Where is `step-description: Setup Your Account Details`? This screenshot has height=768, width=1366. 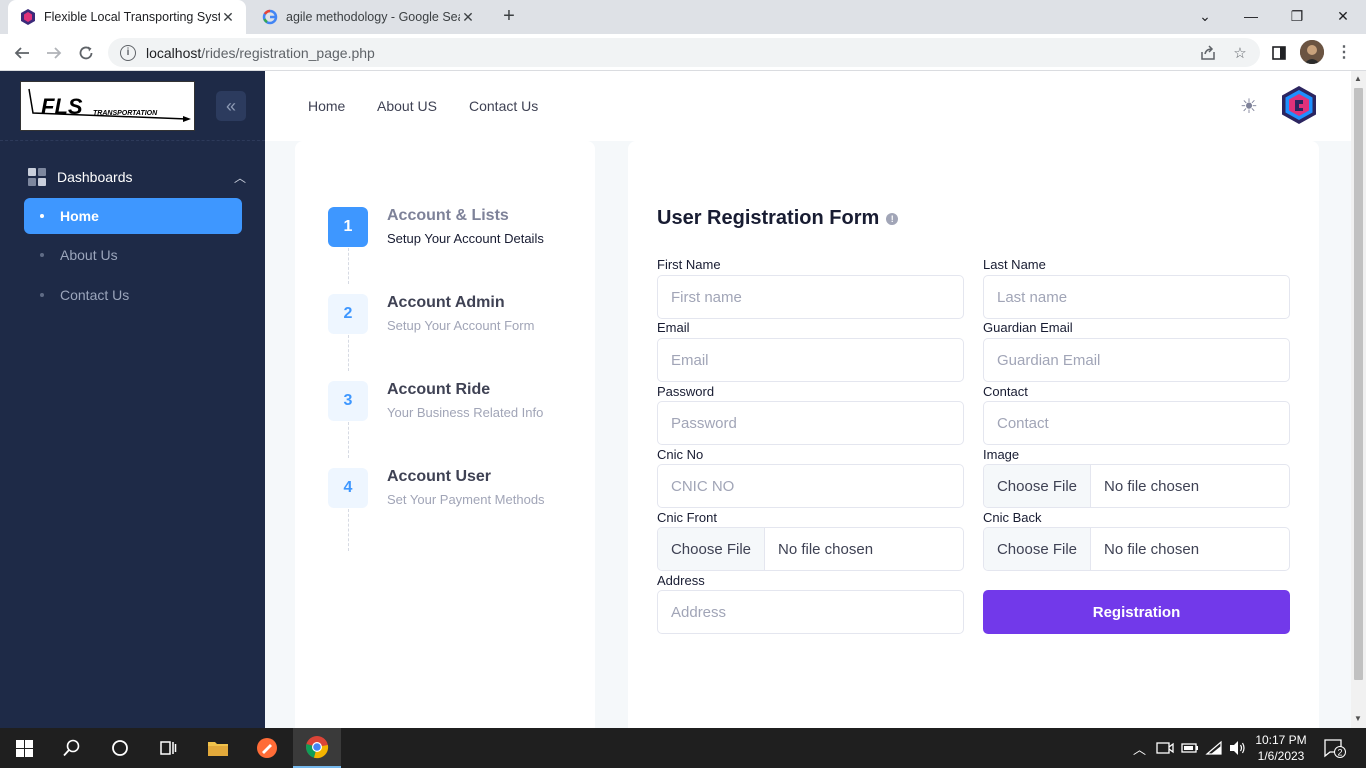 step-description: Setup Your Account Details is located at coordinates (465, 238).